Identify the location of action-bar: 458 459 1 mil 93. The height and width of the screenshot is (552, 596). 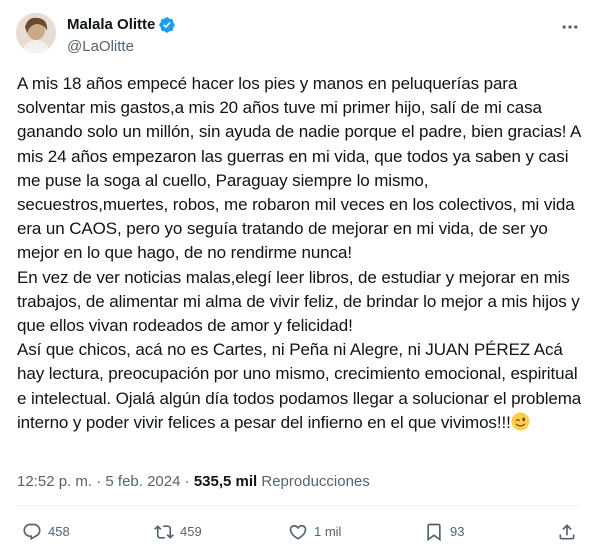
(298, 533).